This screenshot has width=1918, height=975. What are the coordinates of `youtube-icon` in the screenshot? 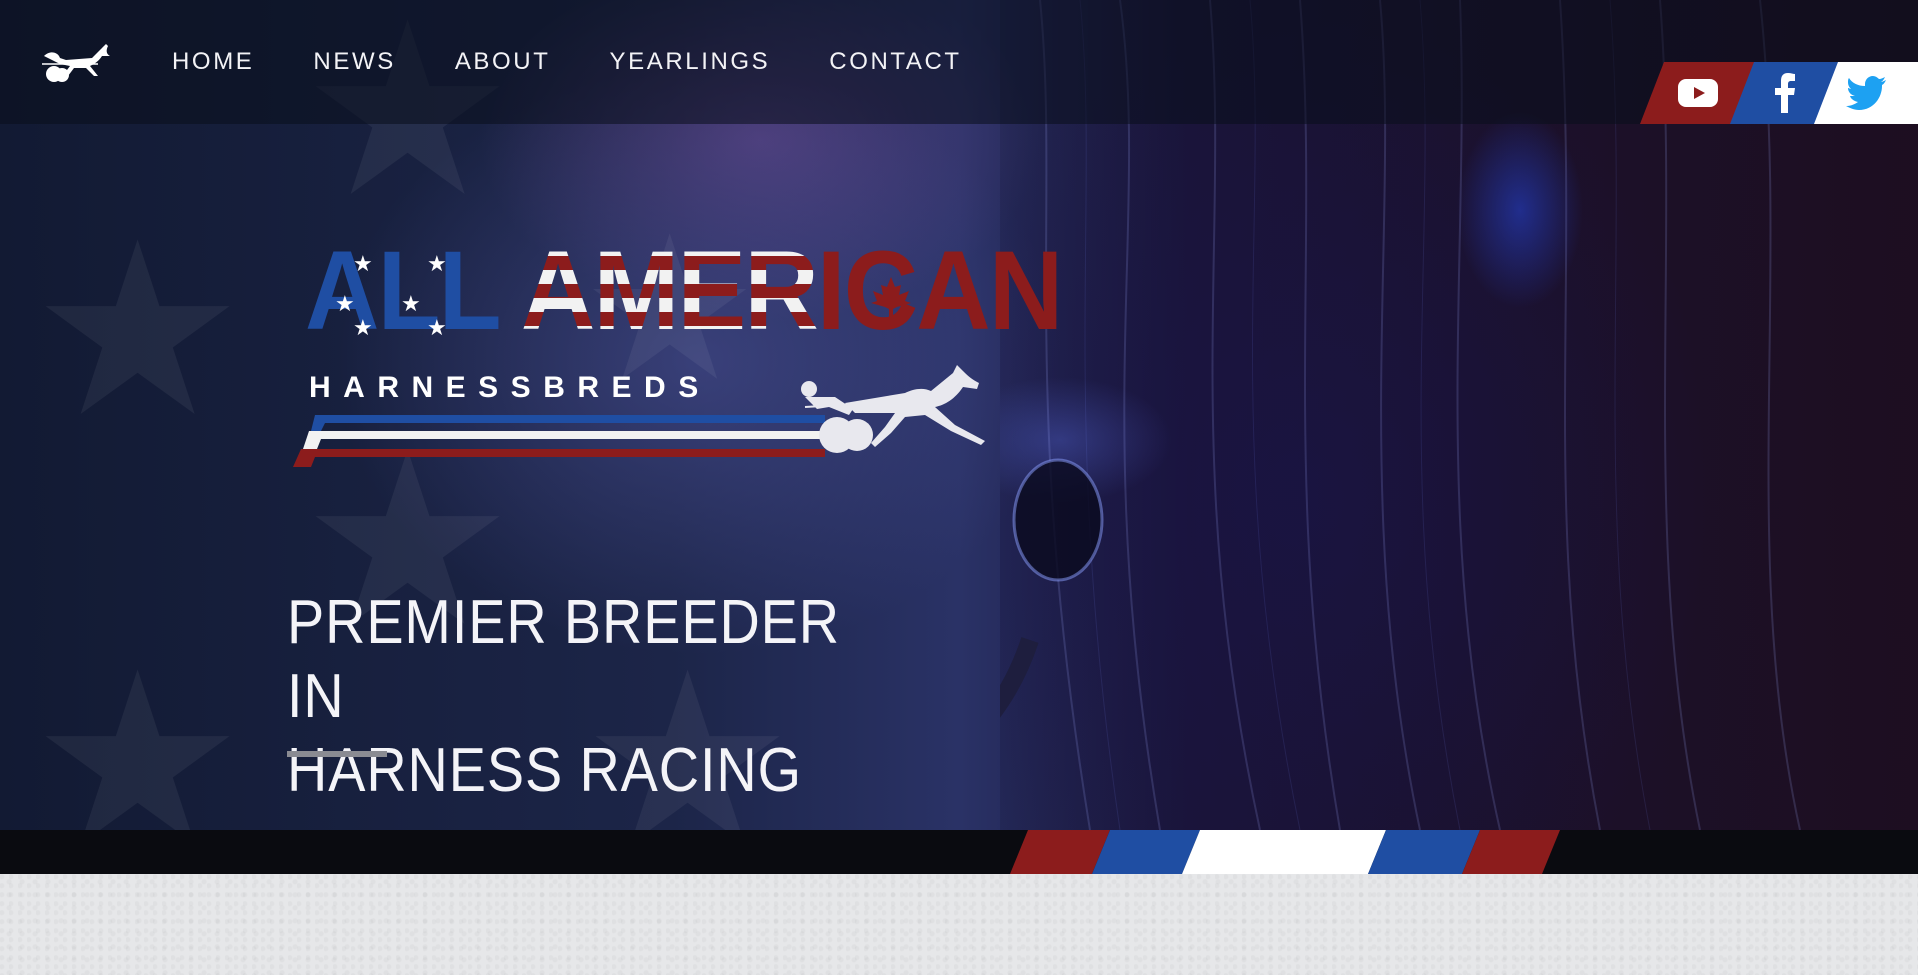 It's located at (1698, 93).